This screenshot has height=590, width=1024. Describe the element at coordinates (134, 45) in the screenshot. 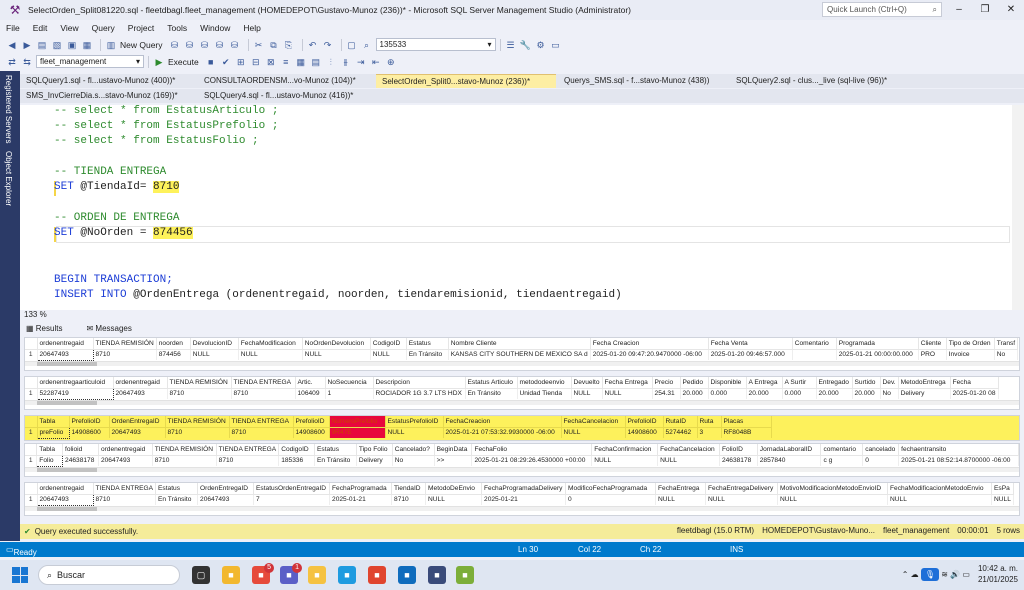

I see `new-query-button: ▥ New Query` at that location.